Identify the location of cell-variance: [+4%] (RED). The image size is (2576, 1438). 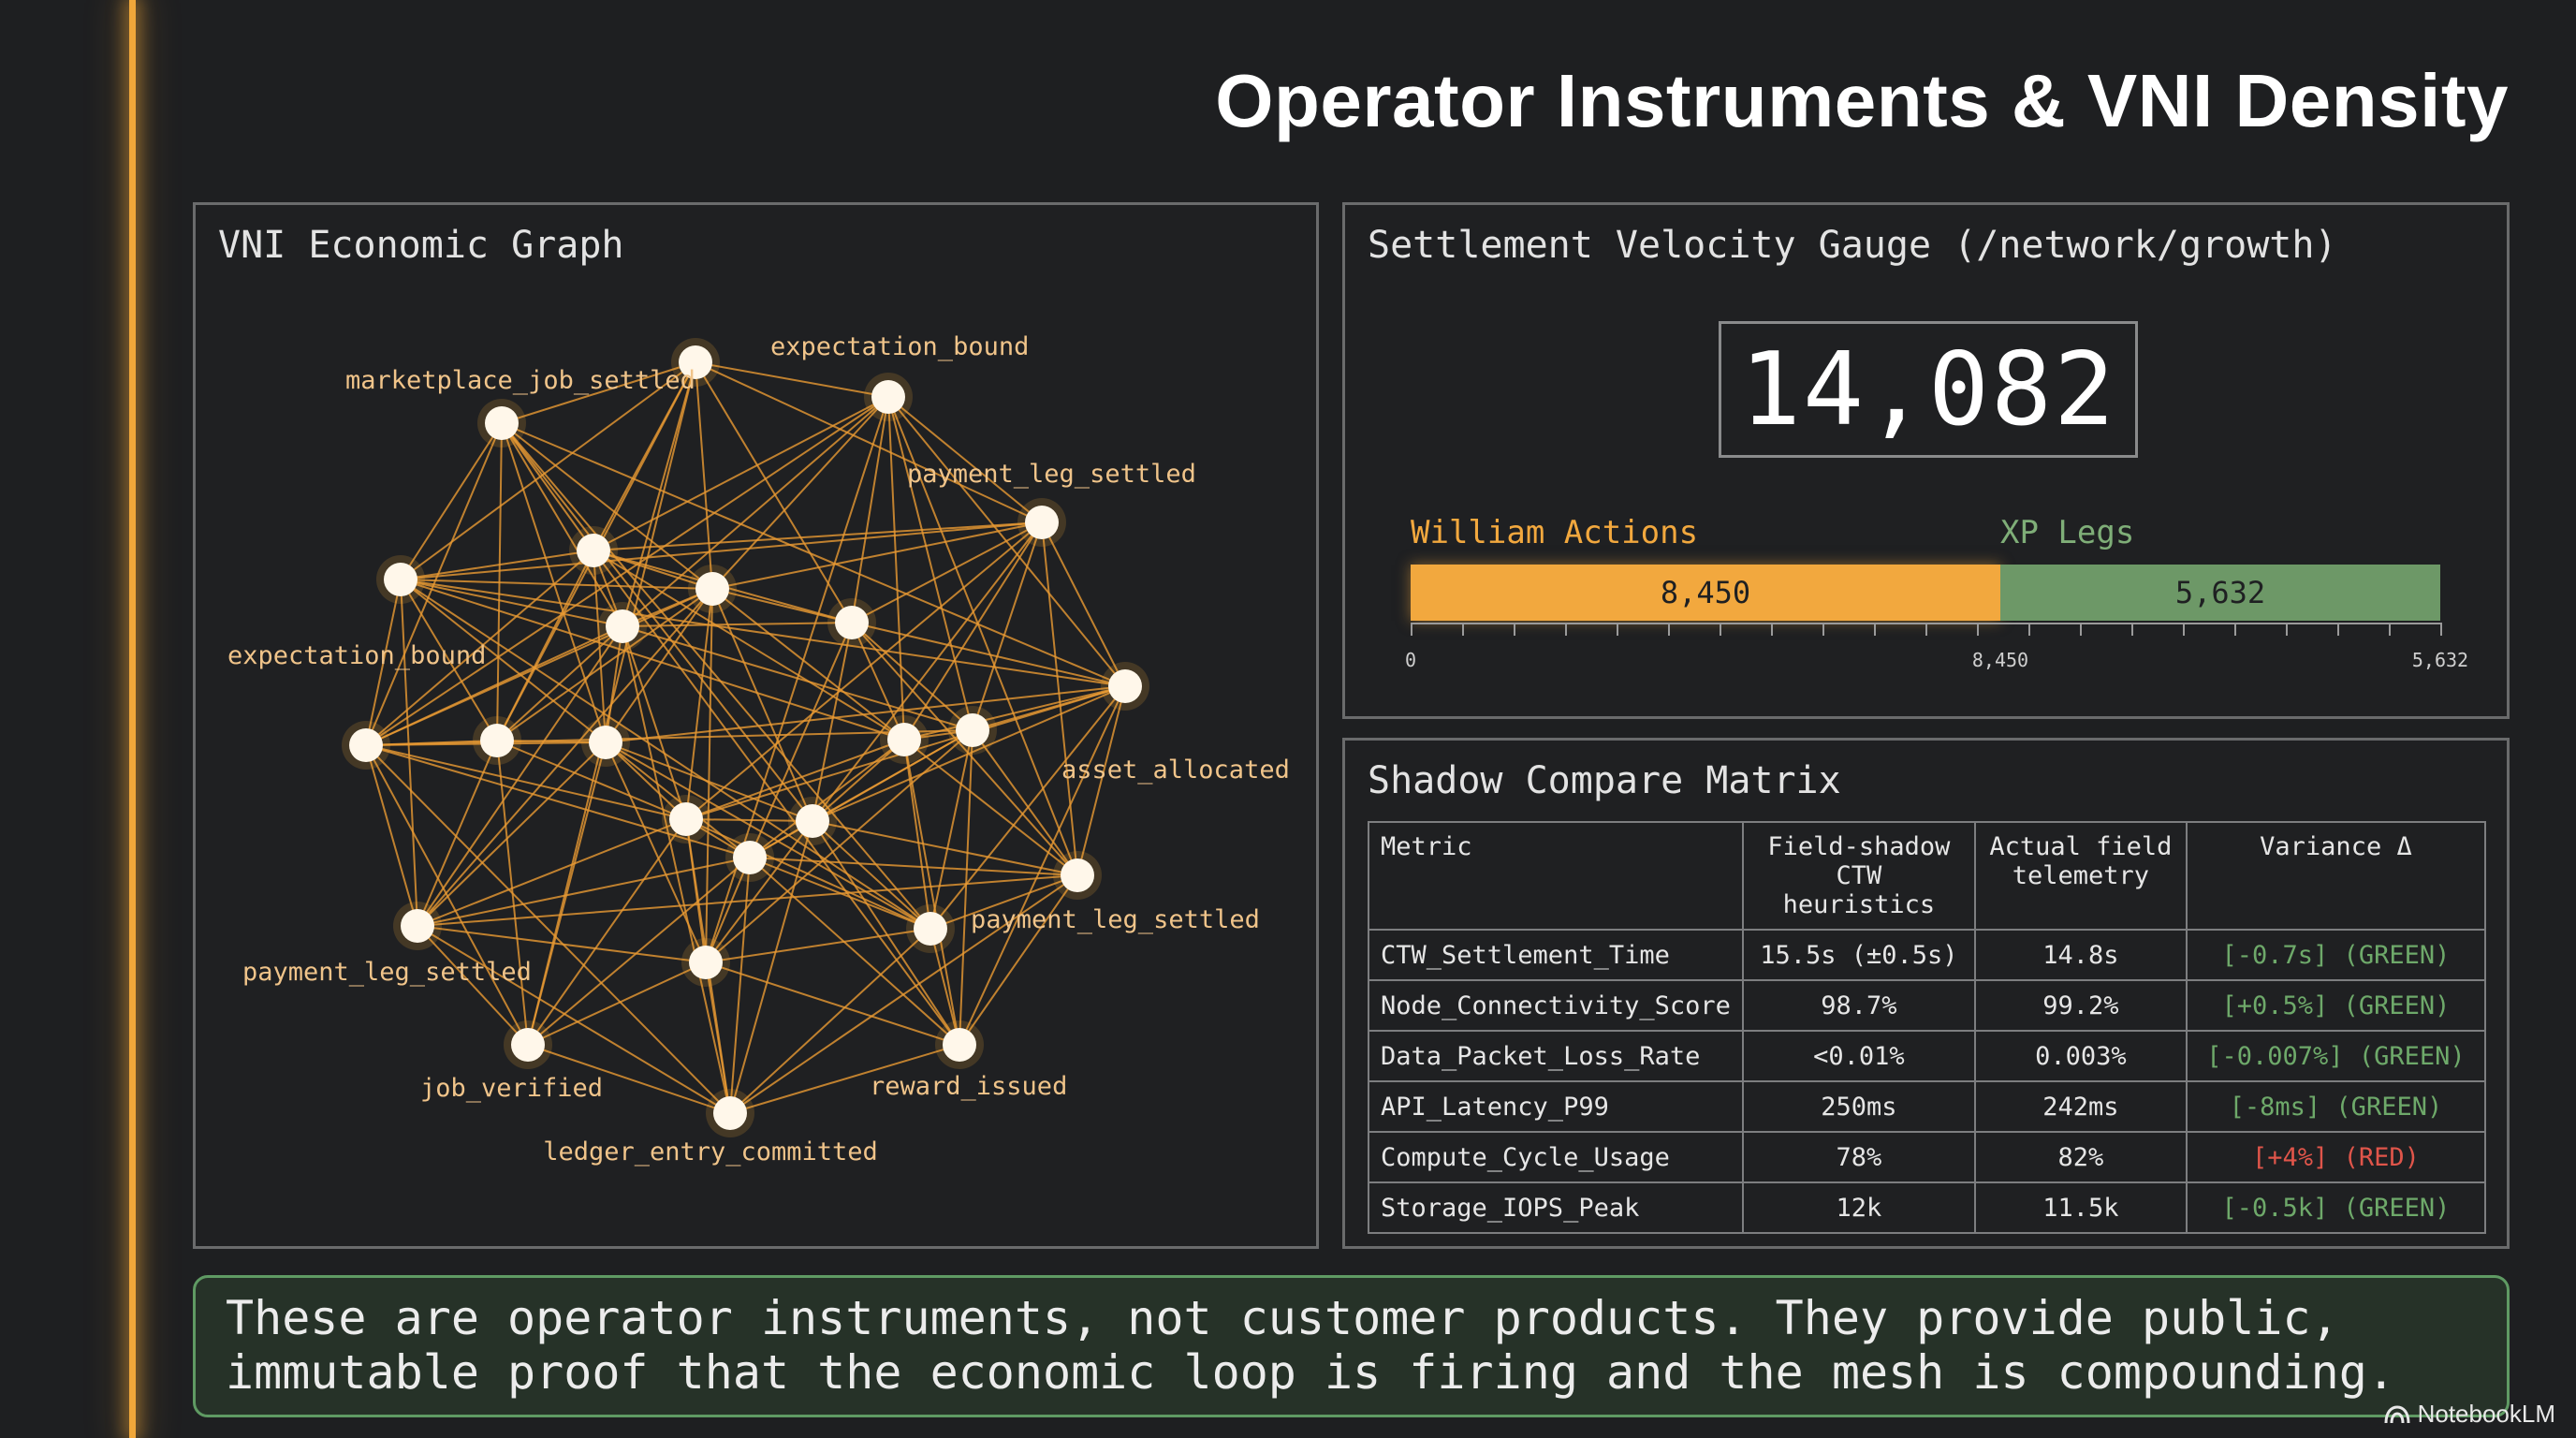
(2336, 1157).